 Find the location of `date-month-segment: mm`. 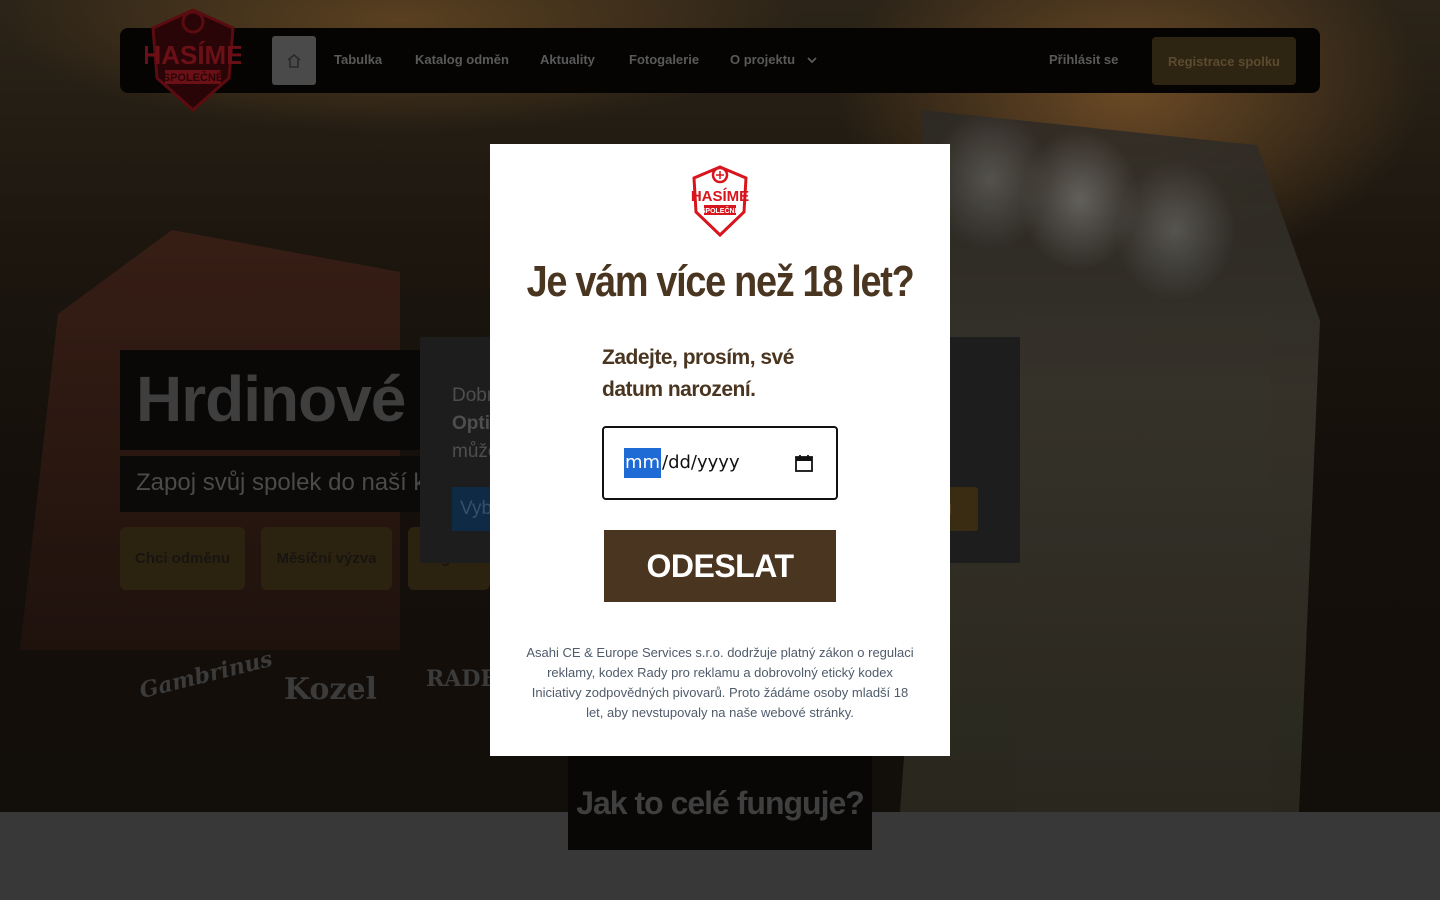

date-month-segment: mm is located at coordinates (643, 463).